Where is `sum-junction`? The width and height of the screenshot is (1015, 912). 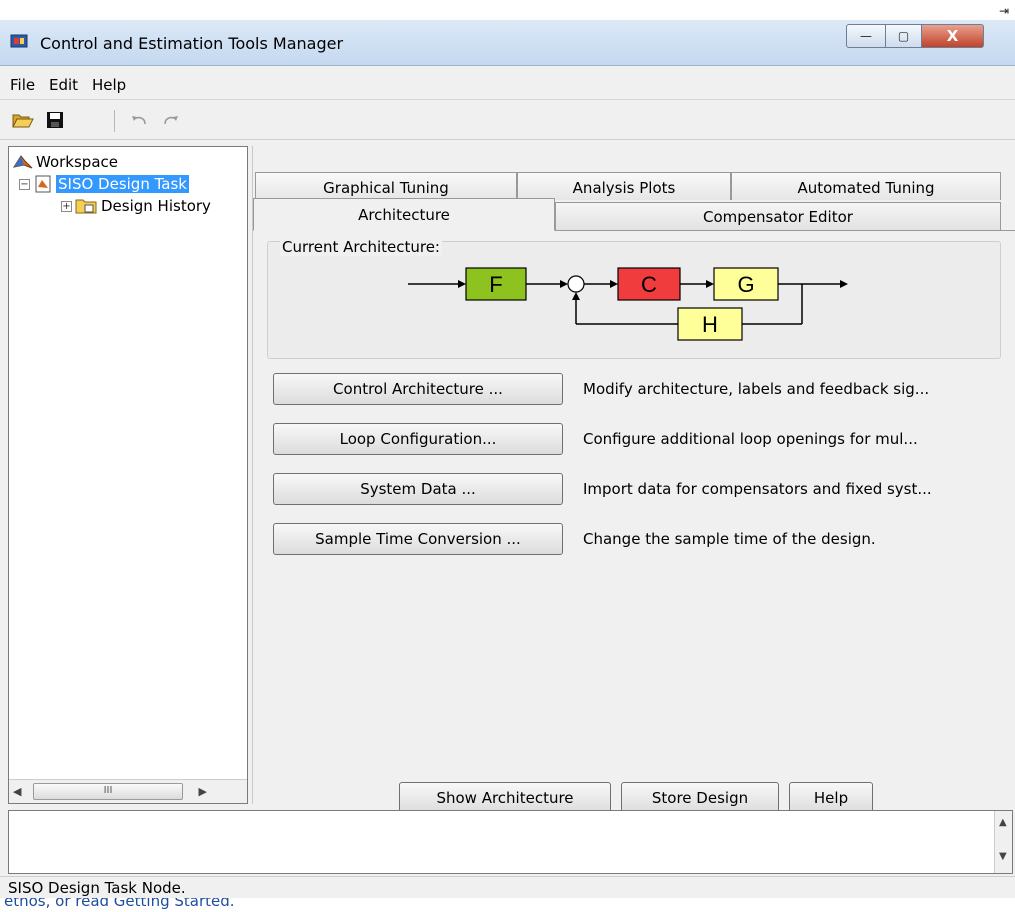
sum-junction is located at coordinates (576, 284).